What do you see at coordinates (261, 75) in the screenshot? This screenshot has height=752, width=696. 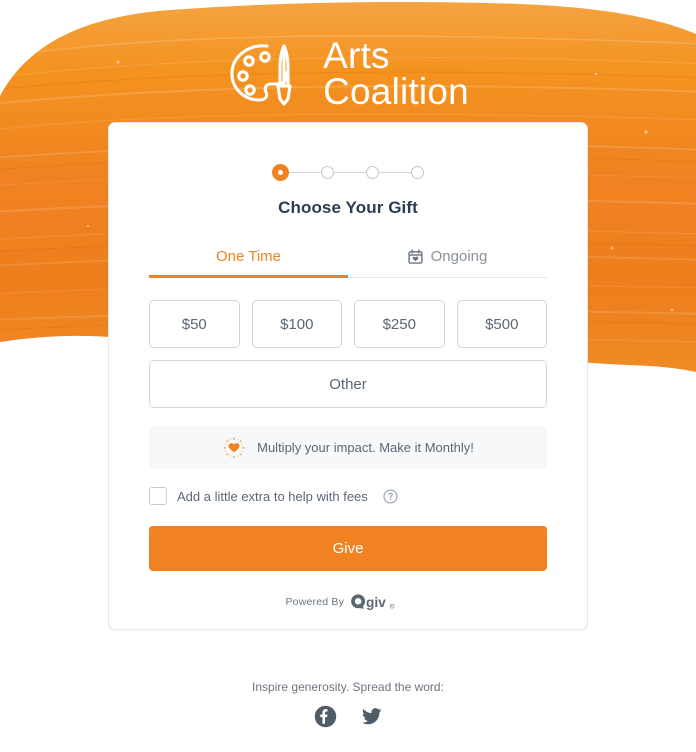 I see `palette-paintbrush-icon` at bounding box center [261, 75].